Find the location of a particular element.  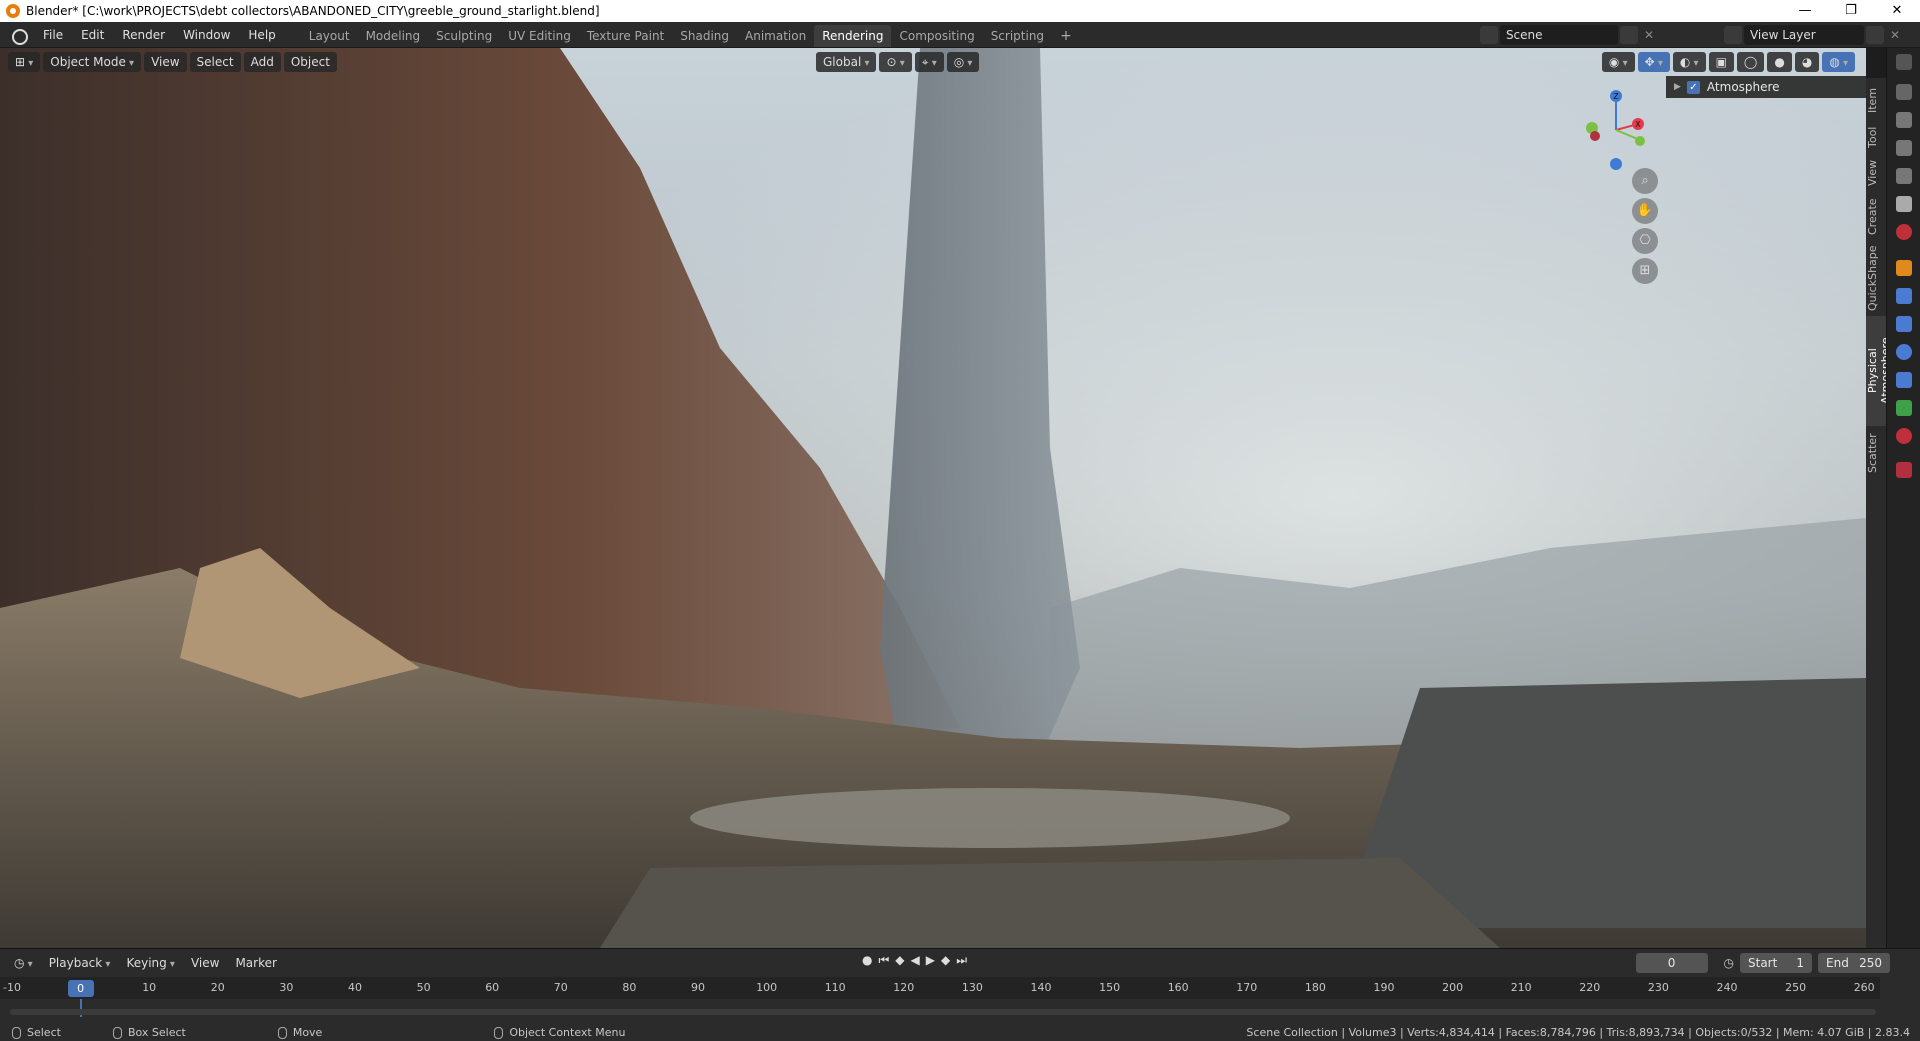

neg-z-axis-icon is located at coordinates (1616, 164).